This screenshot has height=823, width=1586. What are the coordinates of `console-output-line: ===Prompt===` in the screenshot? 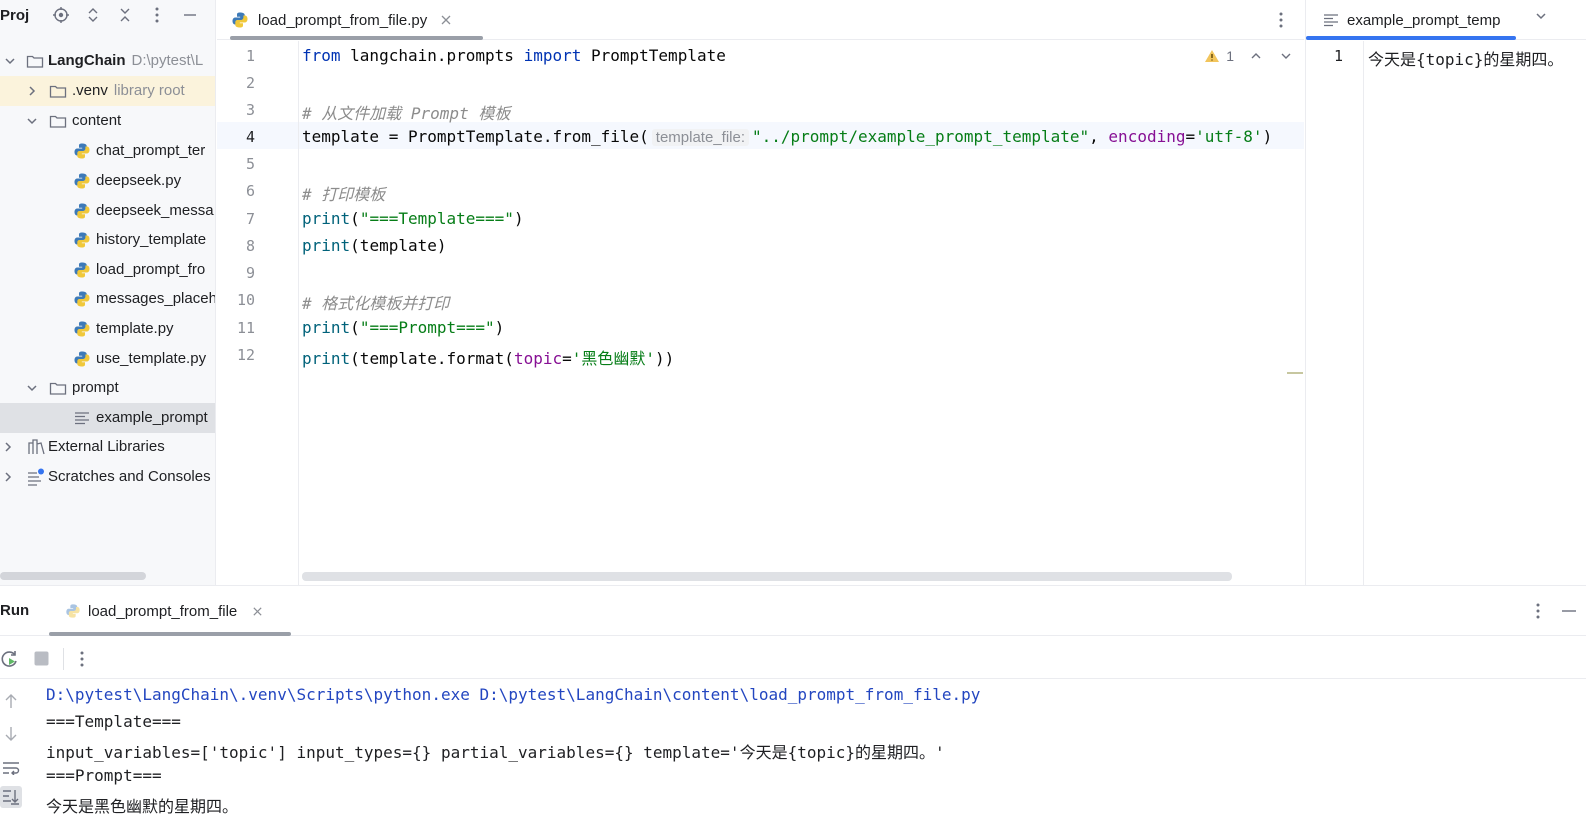 It's located at (104, 775).